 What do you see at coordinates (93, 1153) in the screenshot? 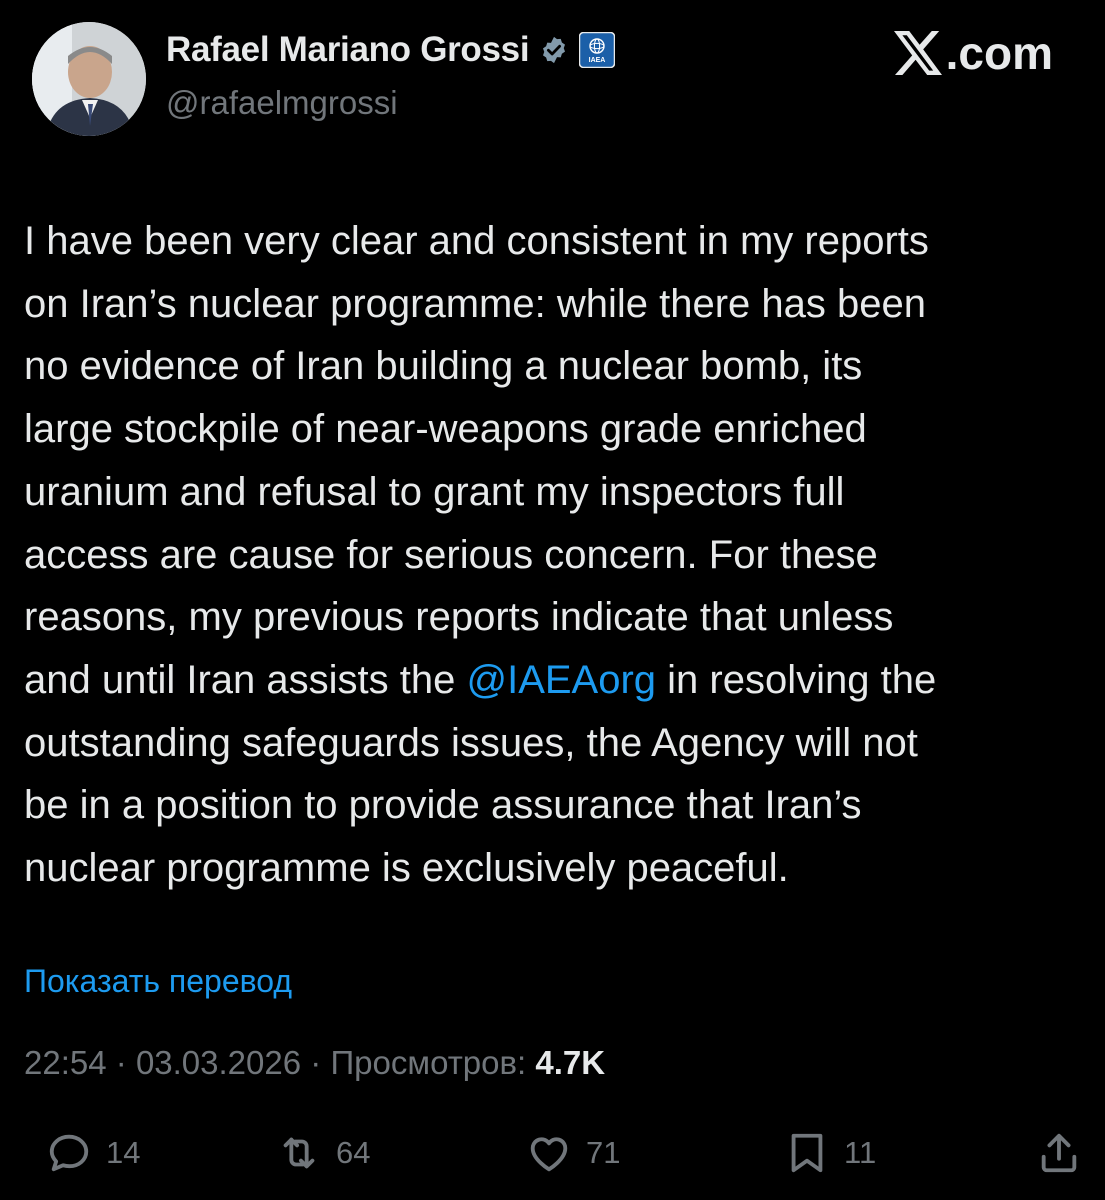
I see `reply-button: 14` at bounding box center [93, 1153].